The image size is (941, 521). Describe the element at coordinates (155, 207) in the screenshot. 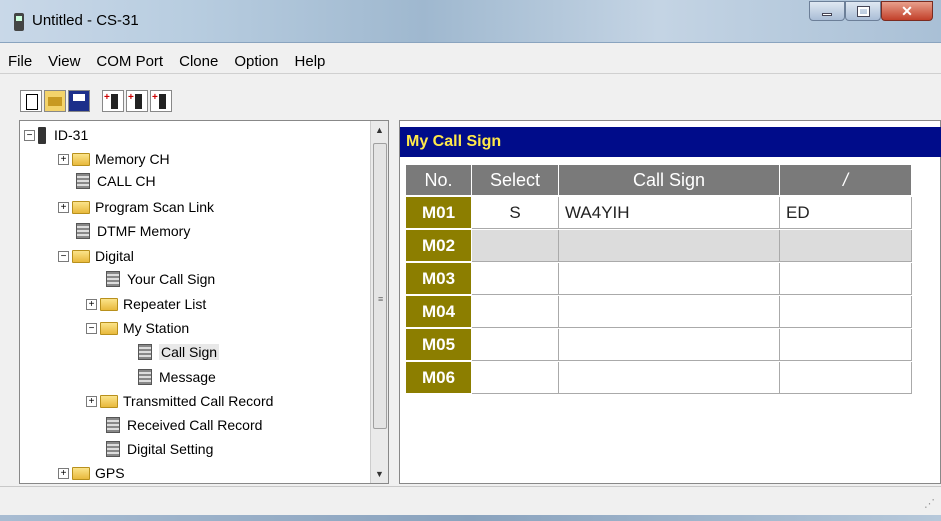

I see `tree-item-label: Program Scan Link` at that location.